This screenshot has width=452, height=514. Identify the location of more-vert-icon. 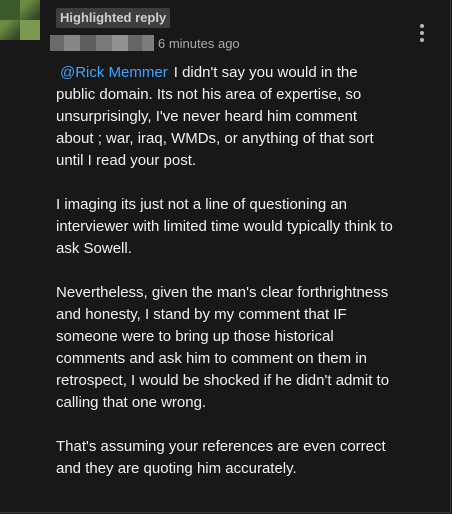
(422, 32).